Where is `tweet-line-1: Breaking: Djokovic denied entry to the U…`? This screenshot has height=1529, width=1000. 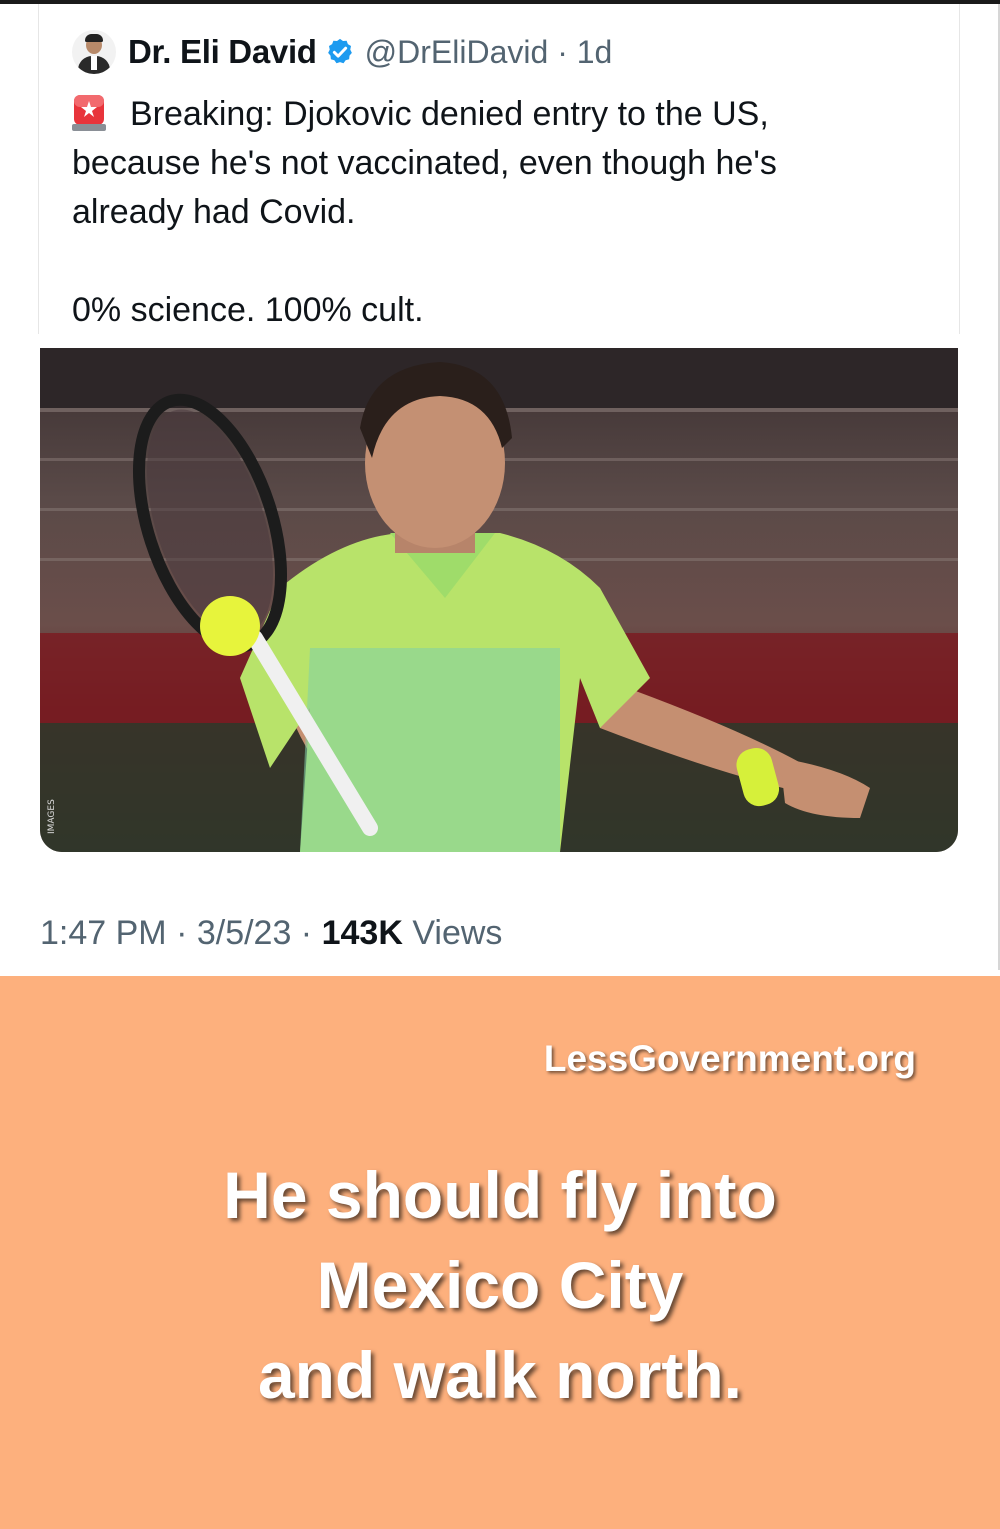 tweet-line-1: Breaking: Djokovic denied entry to the U… is located at coordinates (449, 114).